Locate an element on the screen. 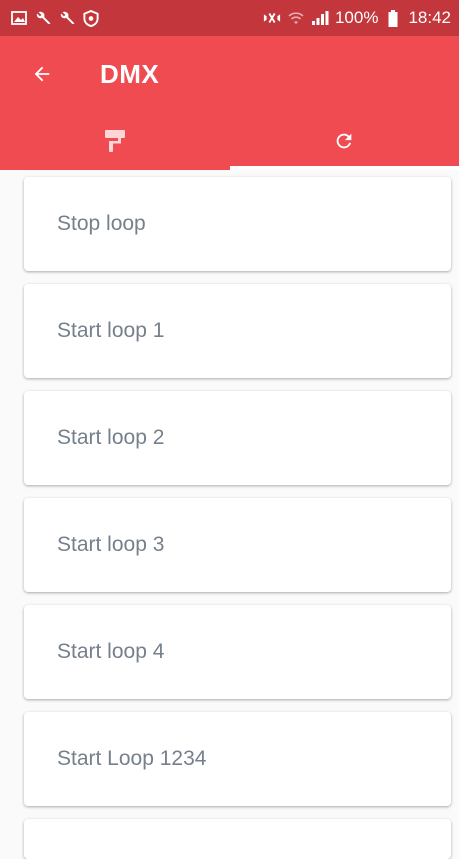 The image size is (459, 859). page-title: DMX is located at coordinates (129, 74).